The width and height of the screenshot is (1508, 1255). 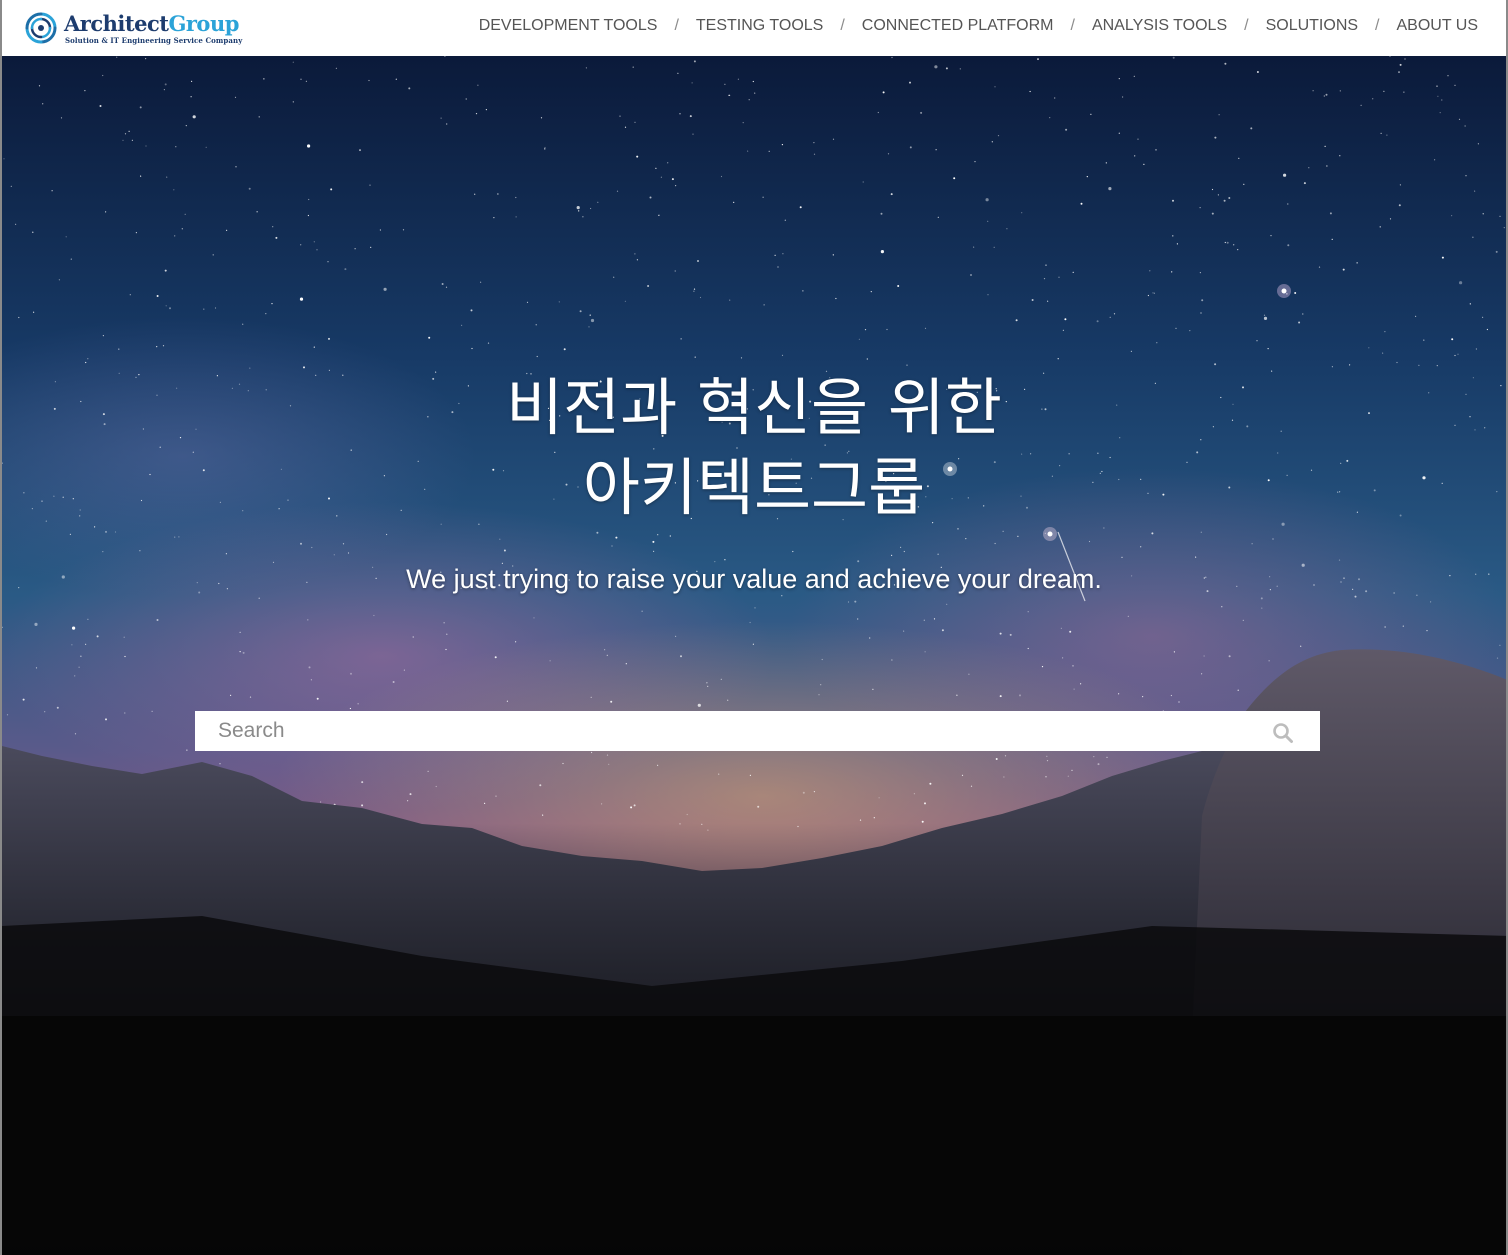 I want to click on hero-title-line2: 아키텍트그룹, so click(x=754, y=487).